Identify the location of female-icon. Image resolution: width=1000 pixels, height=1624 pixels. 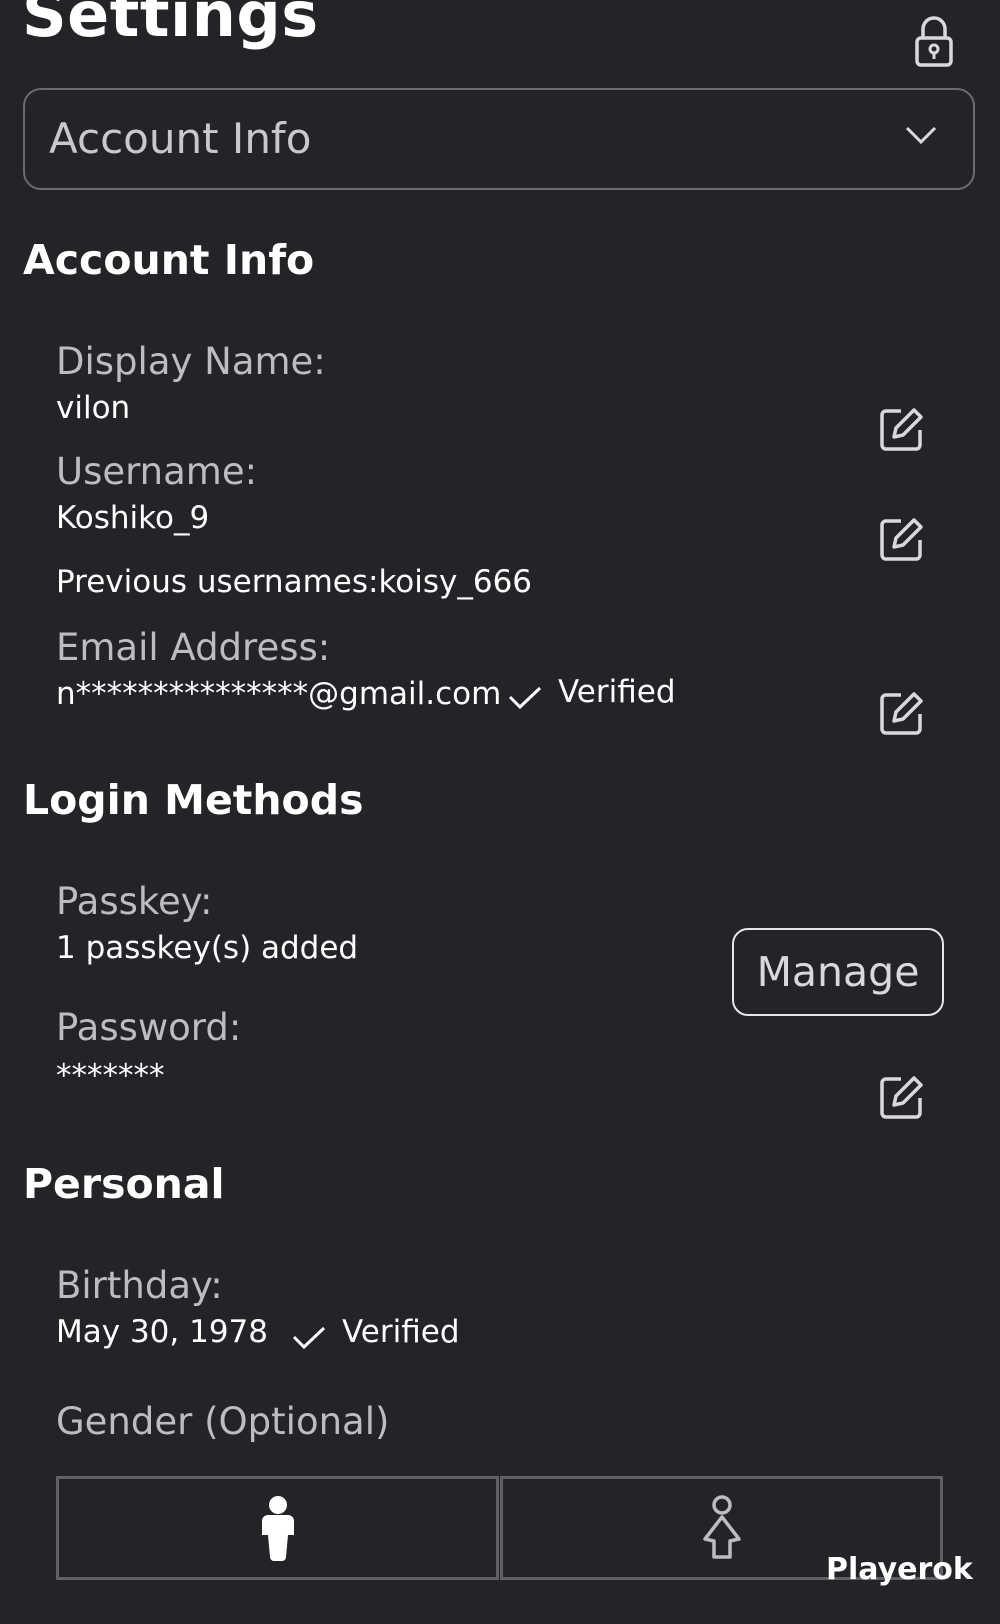
(721, 1527).